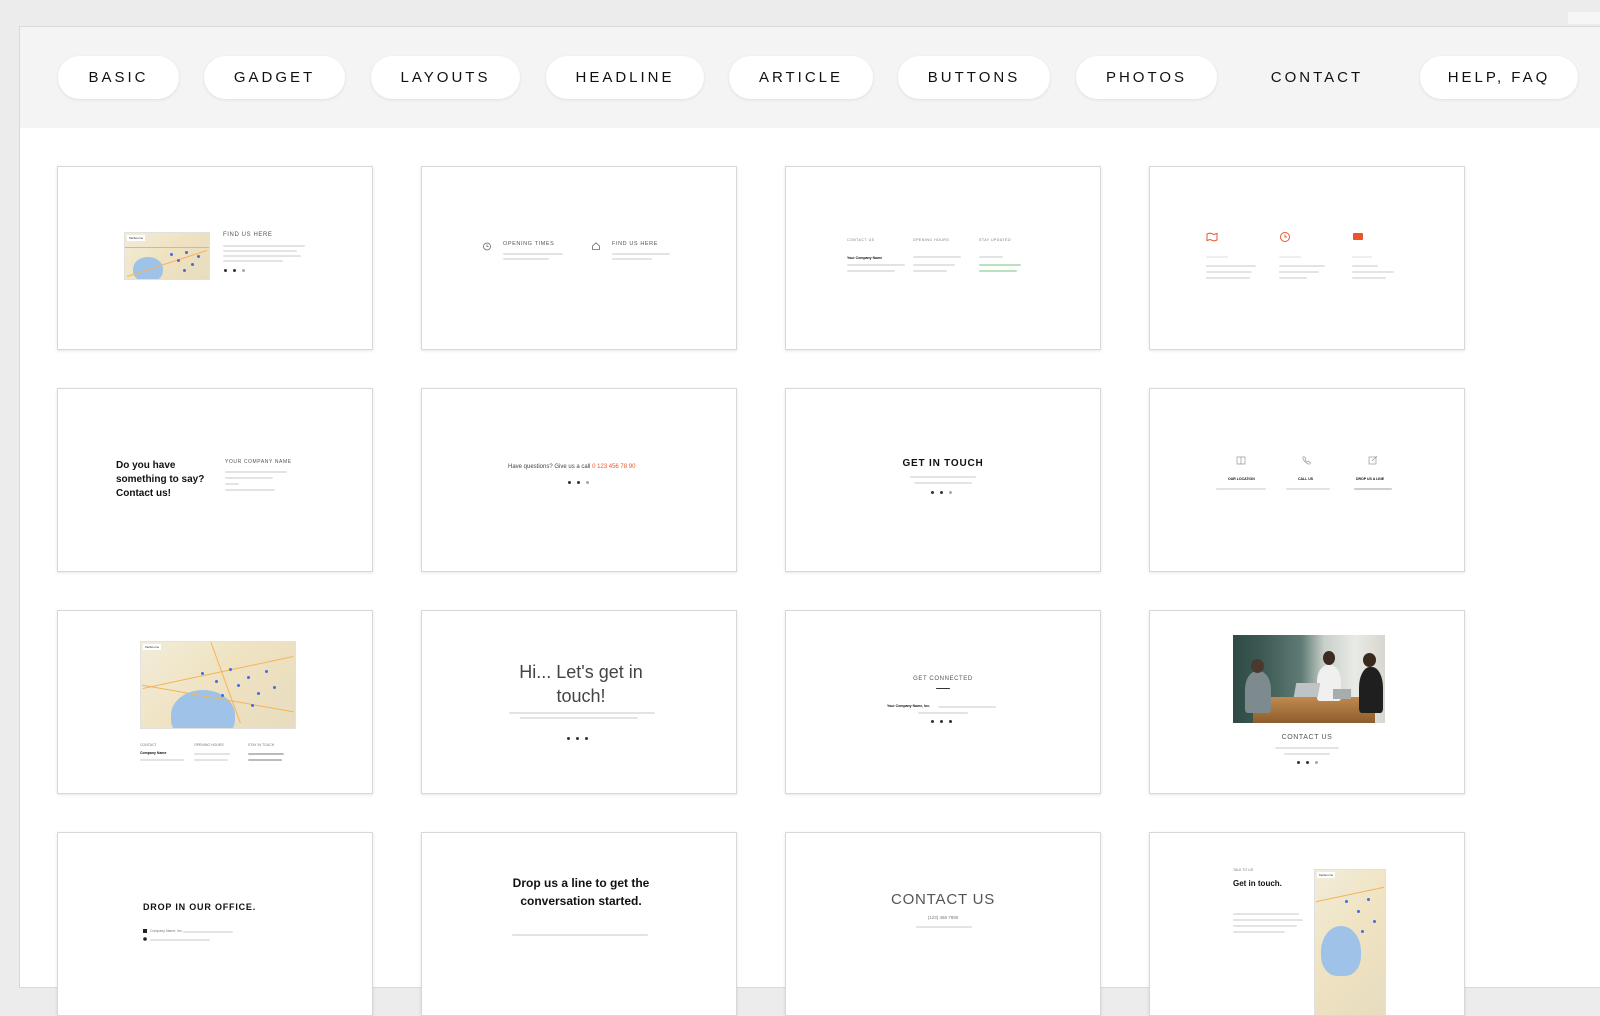 This screenshot has width=1600, height=1016. What do you see at coordinates (1358, 237) in the screenshot?
I see `chat-icon` at bounding box center [1358, 237].